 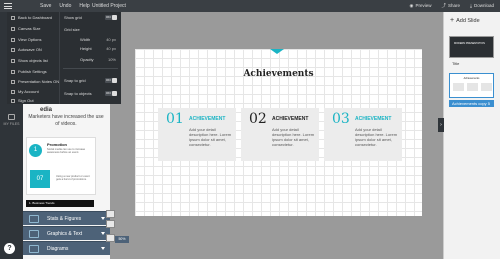 I want to click on publish-icon, so click(x=13, y=71).